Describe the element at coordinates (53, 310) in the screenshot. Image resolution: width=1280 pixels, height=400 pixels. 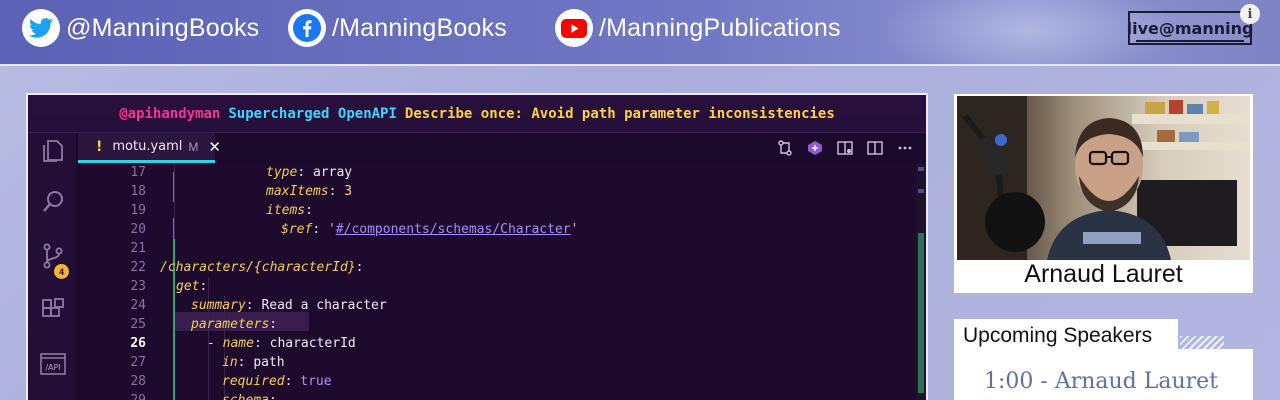
I see `extensions-icon` at that location.